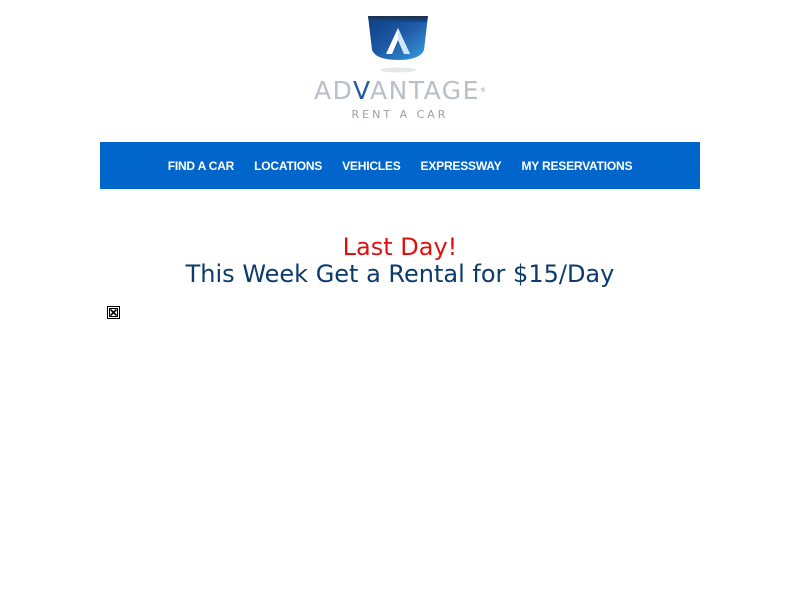 This screenshot has width=800, height=600. What do you see at coordinates (576, 166) in the screenshot?
I see `nav-item-my-reservations: MY RESERVATIONS` at bounding box center [576, 166].